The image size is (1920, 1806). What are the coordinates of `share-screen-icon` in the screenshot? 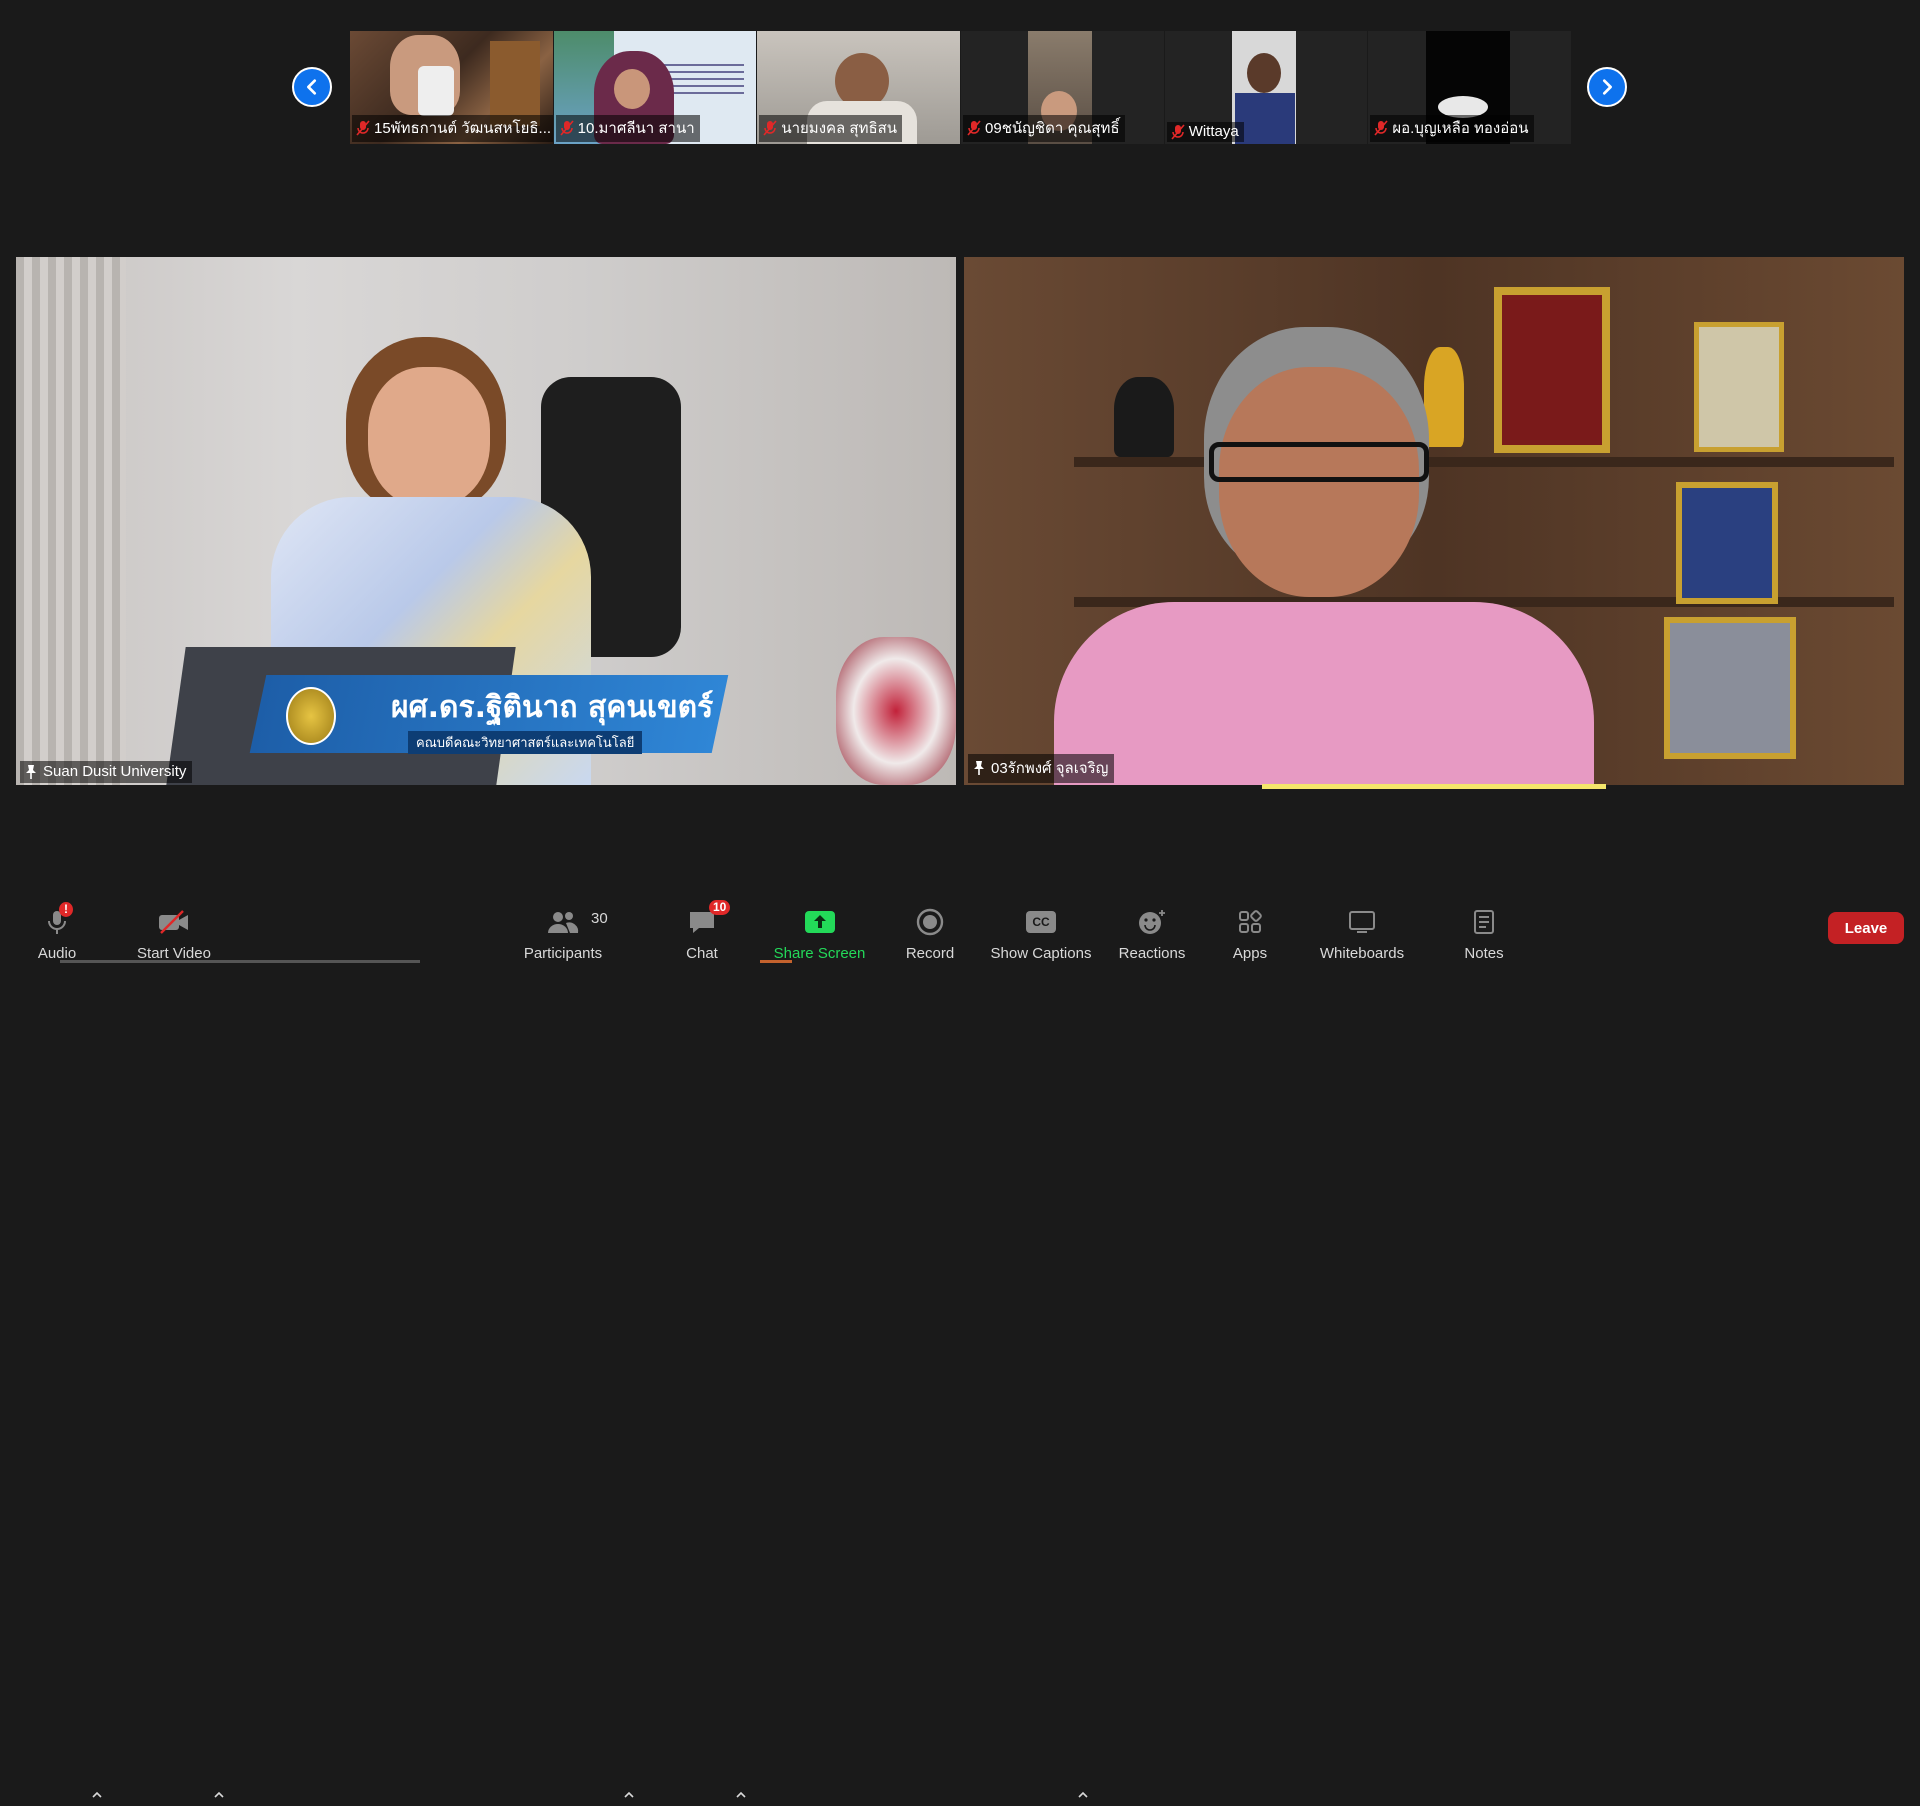 It's located at (820, 922).